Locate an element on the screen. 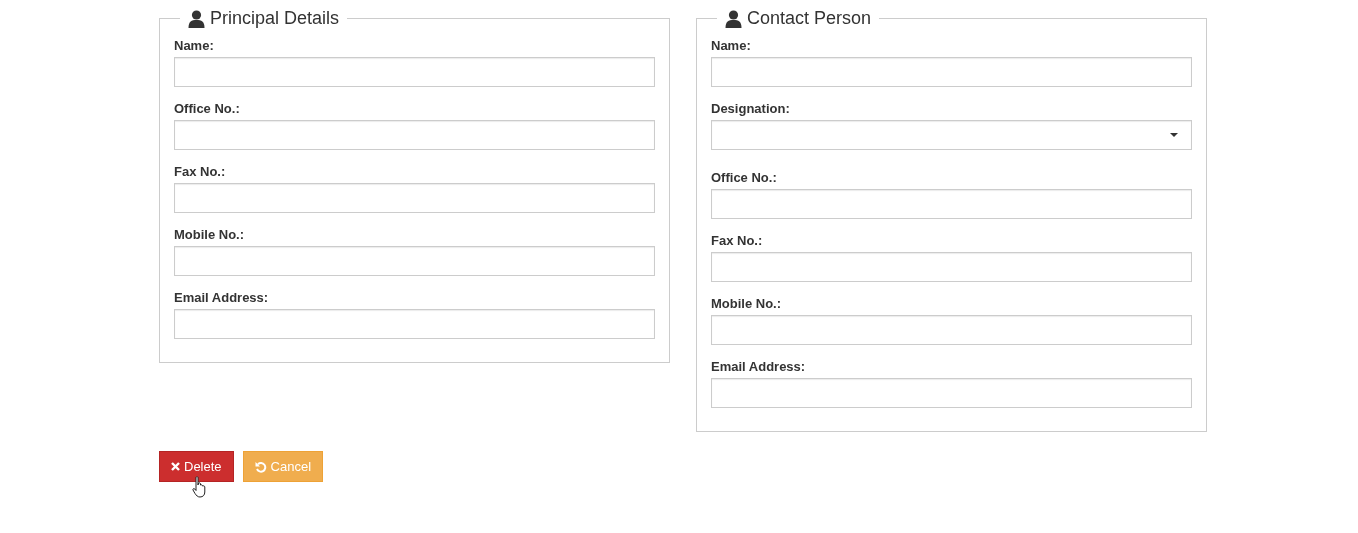 The image size is (1358, 533). close-icon is located at coordinates (175, 466).